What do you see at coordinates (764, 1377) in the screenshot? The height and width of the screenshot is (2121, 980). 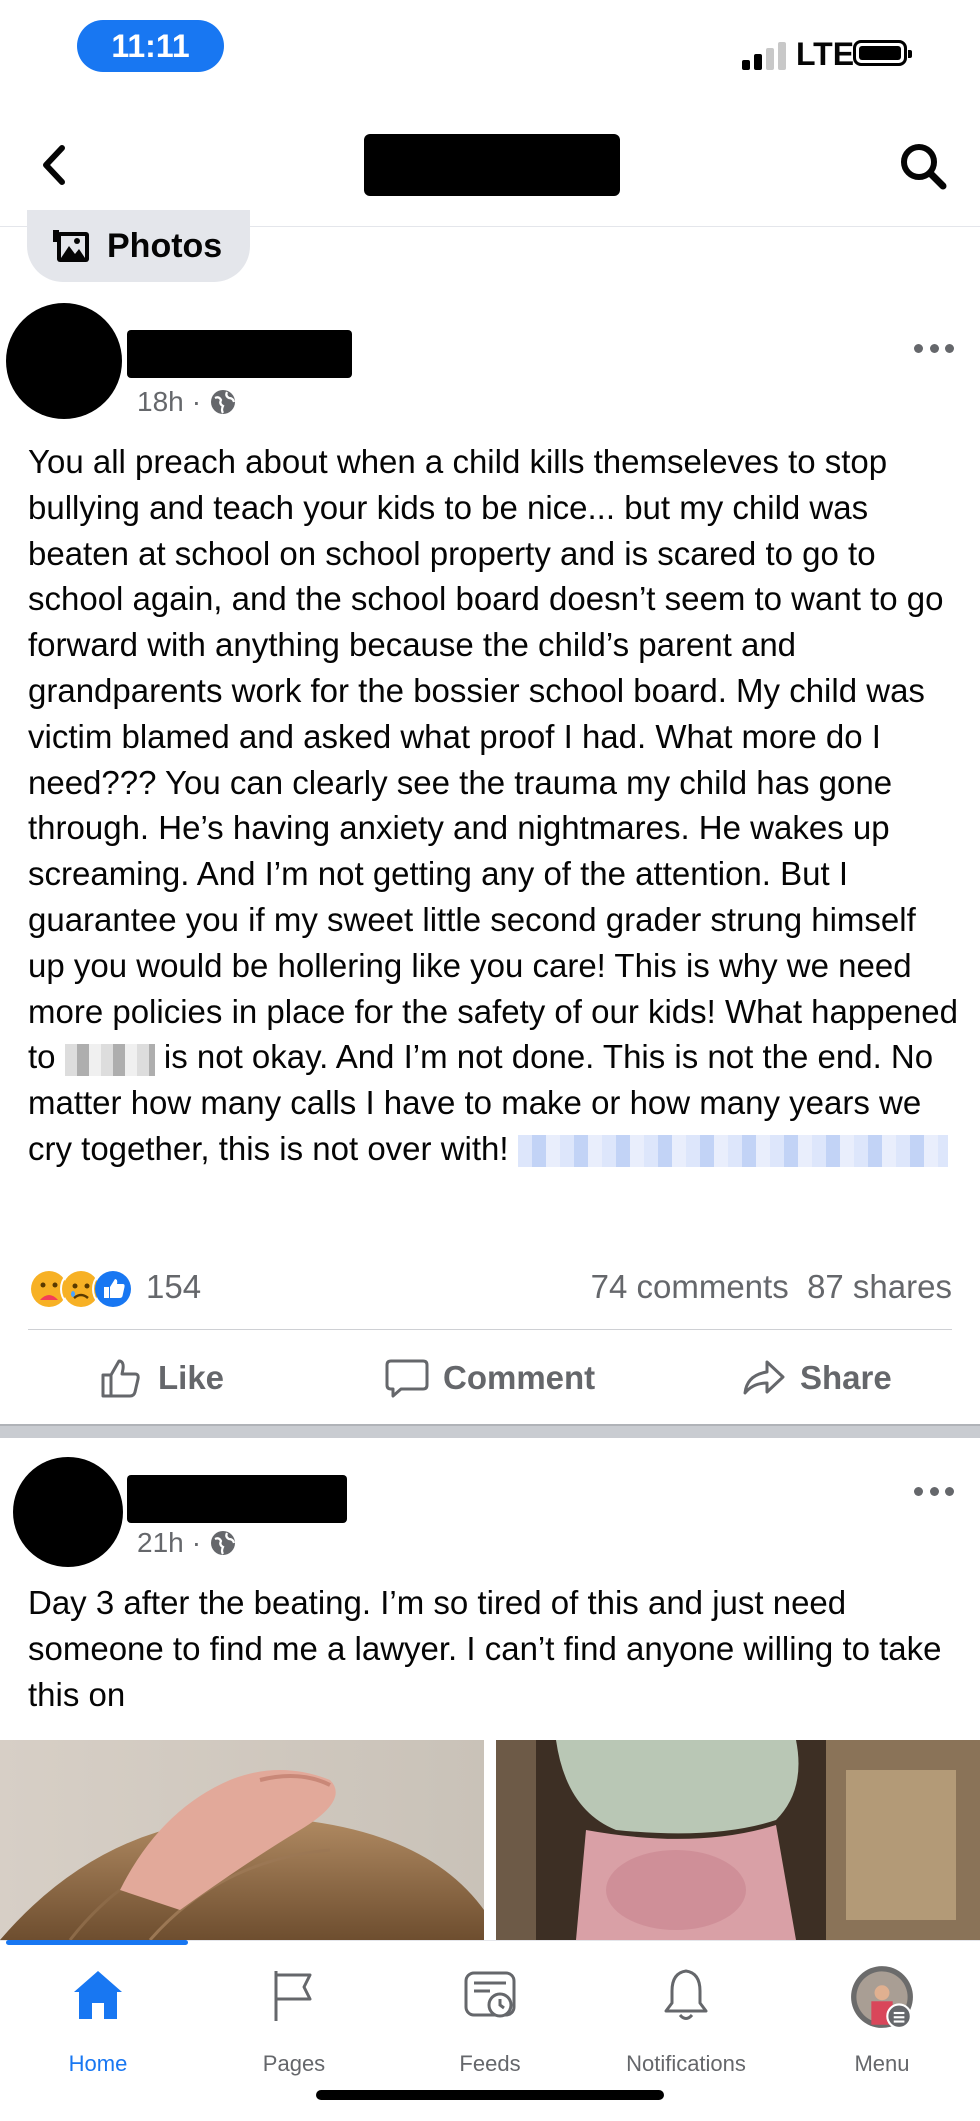 I see `share-icon` at bounding box center [764, 1377].